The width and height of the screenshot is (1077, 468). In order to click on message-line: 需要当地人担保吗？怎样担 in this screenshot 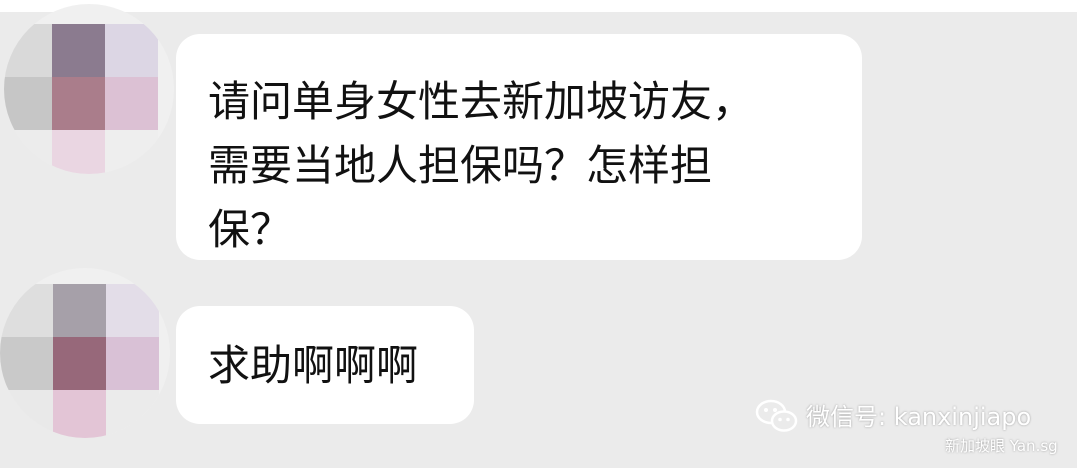, I will do `click(460, 165)`.